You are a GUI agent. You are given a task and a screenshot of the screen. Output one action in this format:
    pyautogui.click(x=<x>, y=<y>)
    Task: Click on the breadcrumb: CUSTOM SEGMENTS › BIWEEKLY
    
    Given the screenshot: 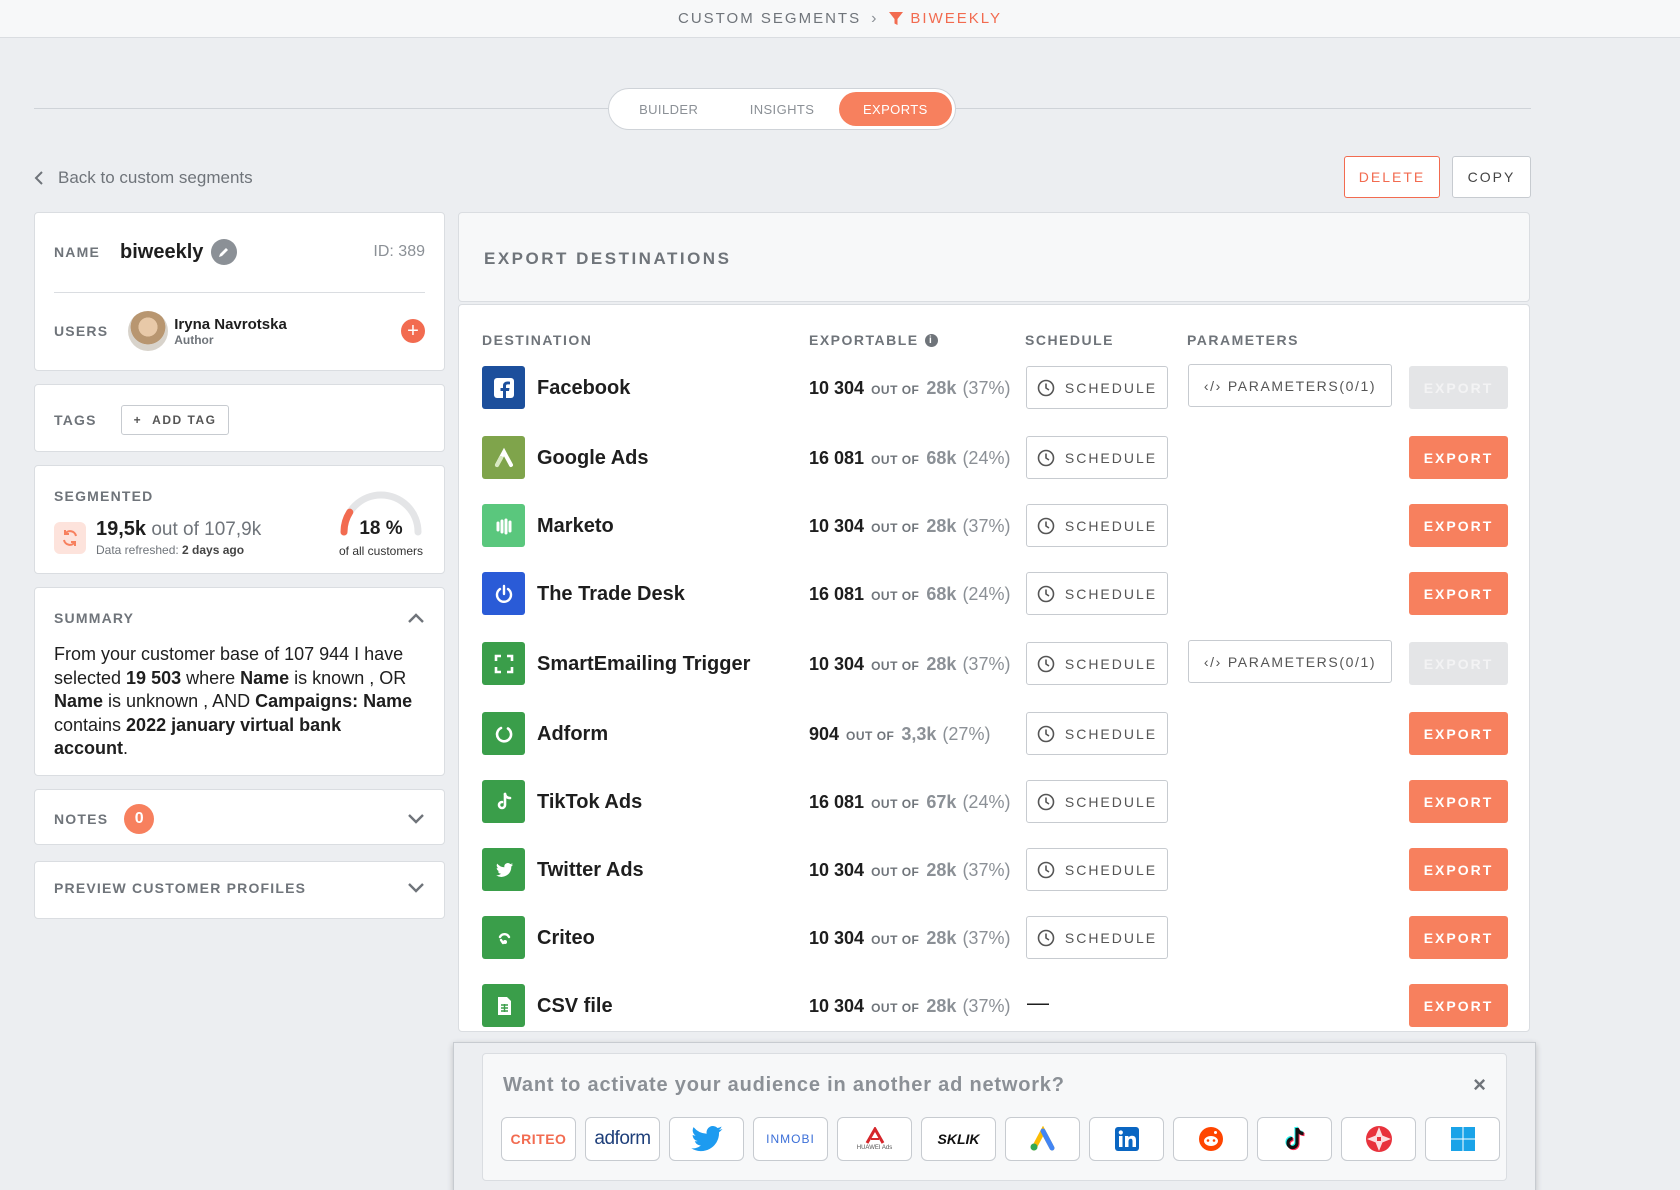 What is the action you would take?
    pyautogui.click(x=840, y=19)
    